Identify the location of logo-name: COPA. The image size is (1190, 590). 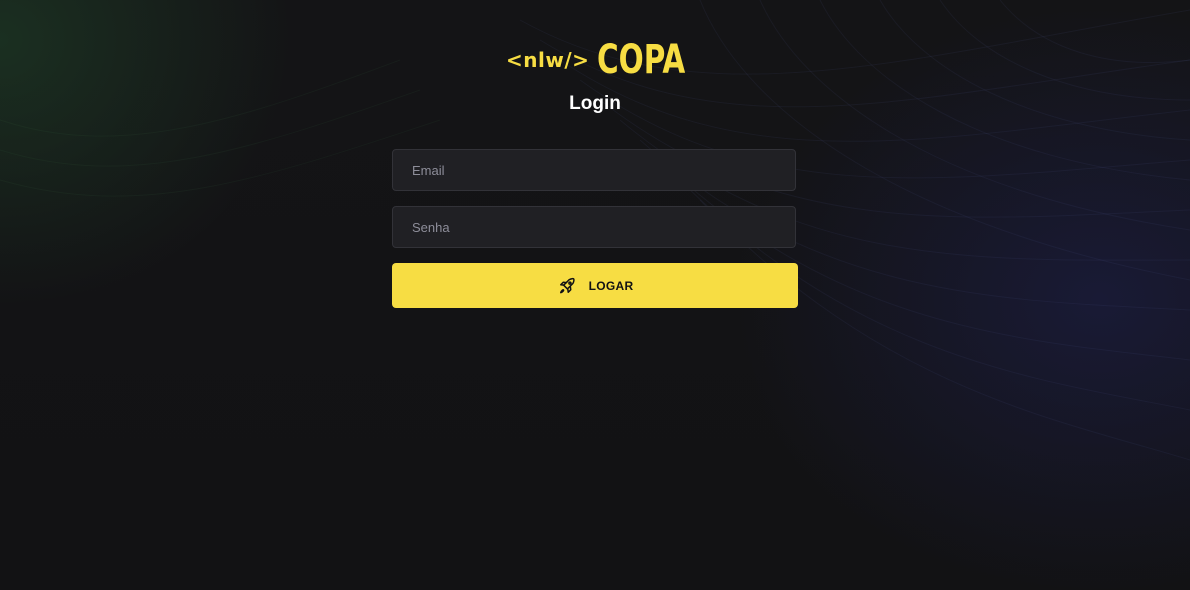
(641, 60).